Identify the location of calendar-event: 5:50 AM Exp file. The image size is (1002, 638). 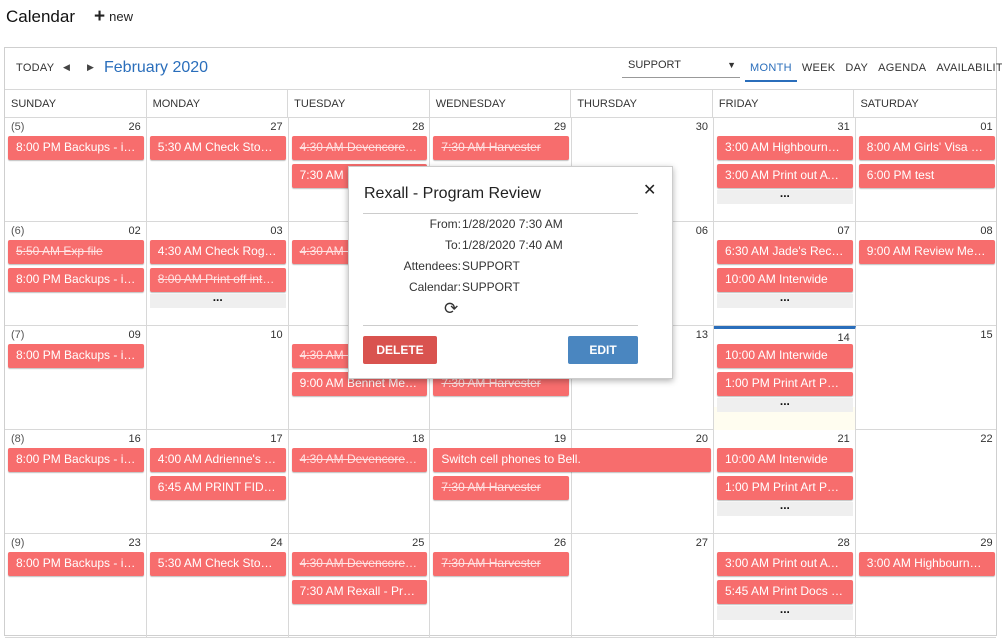
(76, 252).